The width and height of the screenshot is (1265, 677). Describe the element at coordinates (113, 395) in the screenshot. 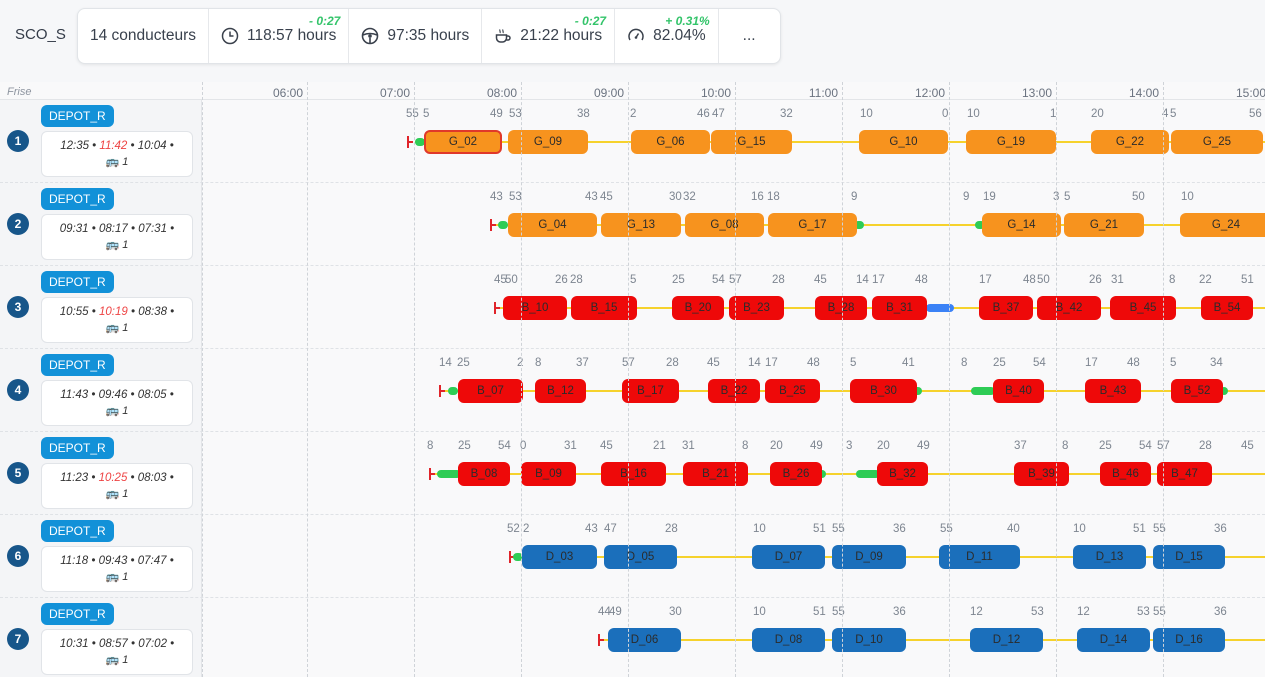

I see `shift-drive-time: 09:46` at that location.